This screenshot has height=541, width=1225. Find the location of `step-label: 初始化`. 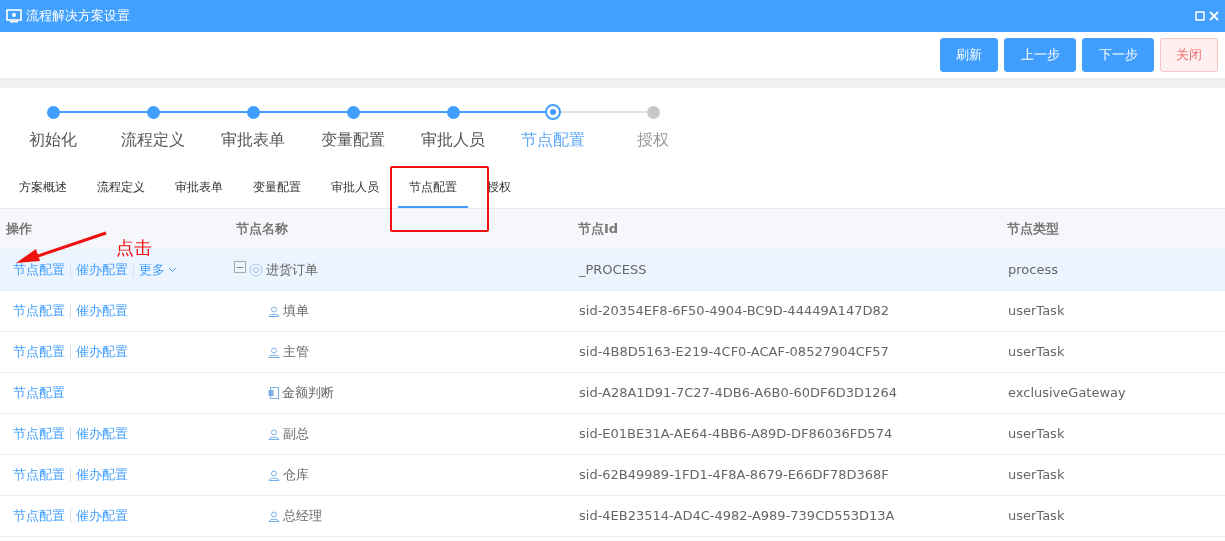

step-label: 初始化 is located at coordinates (53, 140).